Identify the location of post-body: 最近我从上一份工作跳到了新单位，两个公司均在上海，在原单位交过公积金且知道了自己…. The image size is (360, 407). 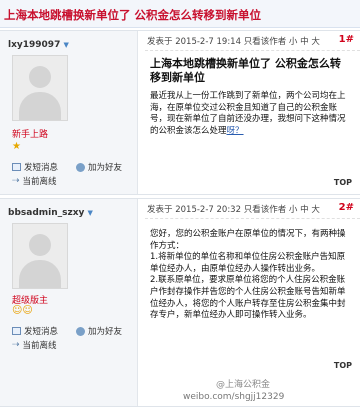
(248, 113).